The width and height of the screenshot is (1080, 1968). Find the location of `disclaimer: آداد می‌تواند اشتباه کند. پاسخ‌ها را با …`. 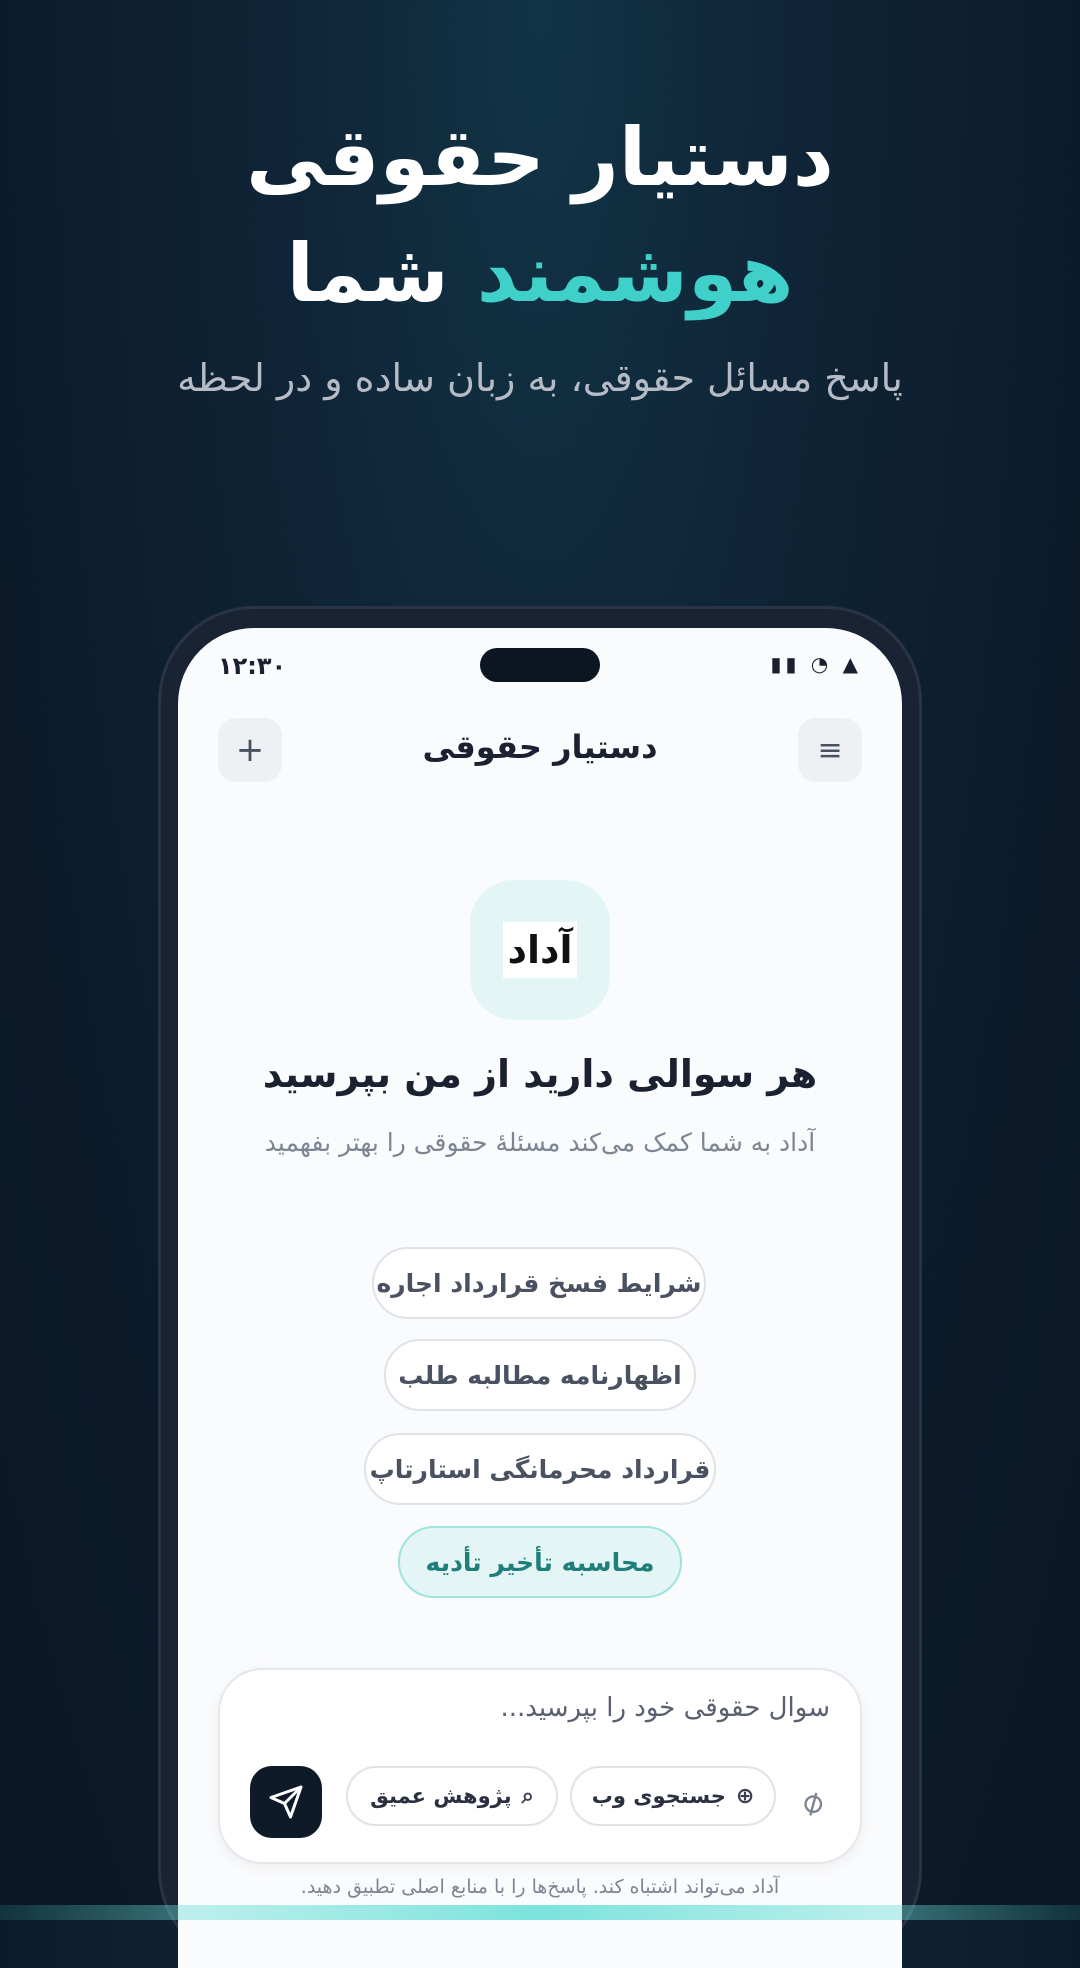

disclaimer: آداد می‌تواند اشتباه کند. پاسخ‌ها را با … is located at coordinates (540, 1887).